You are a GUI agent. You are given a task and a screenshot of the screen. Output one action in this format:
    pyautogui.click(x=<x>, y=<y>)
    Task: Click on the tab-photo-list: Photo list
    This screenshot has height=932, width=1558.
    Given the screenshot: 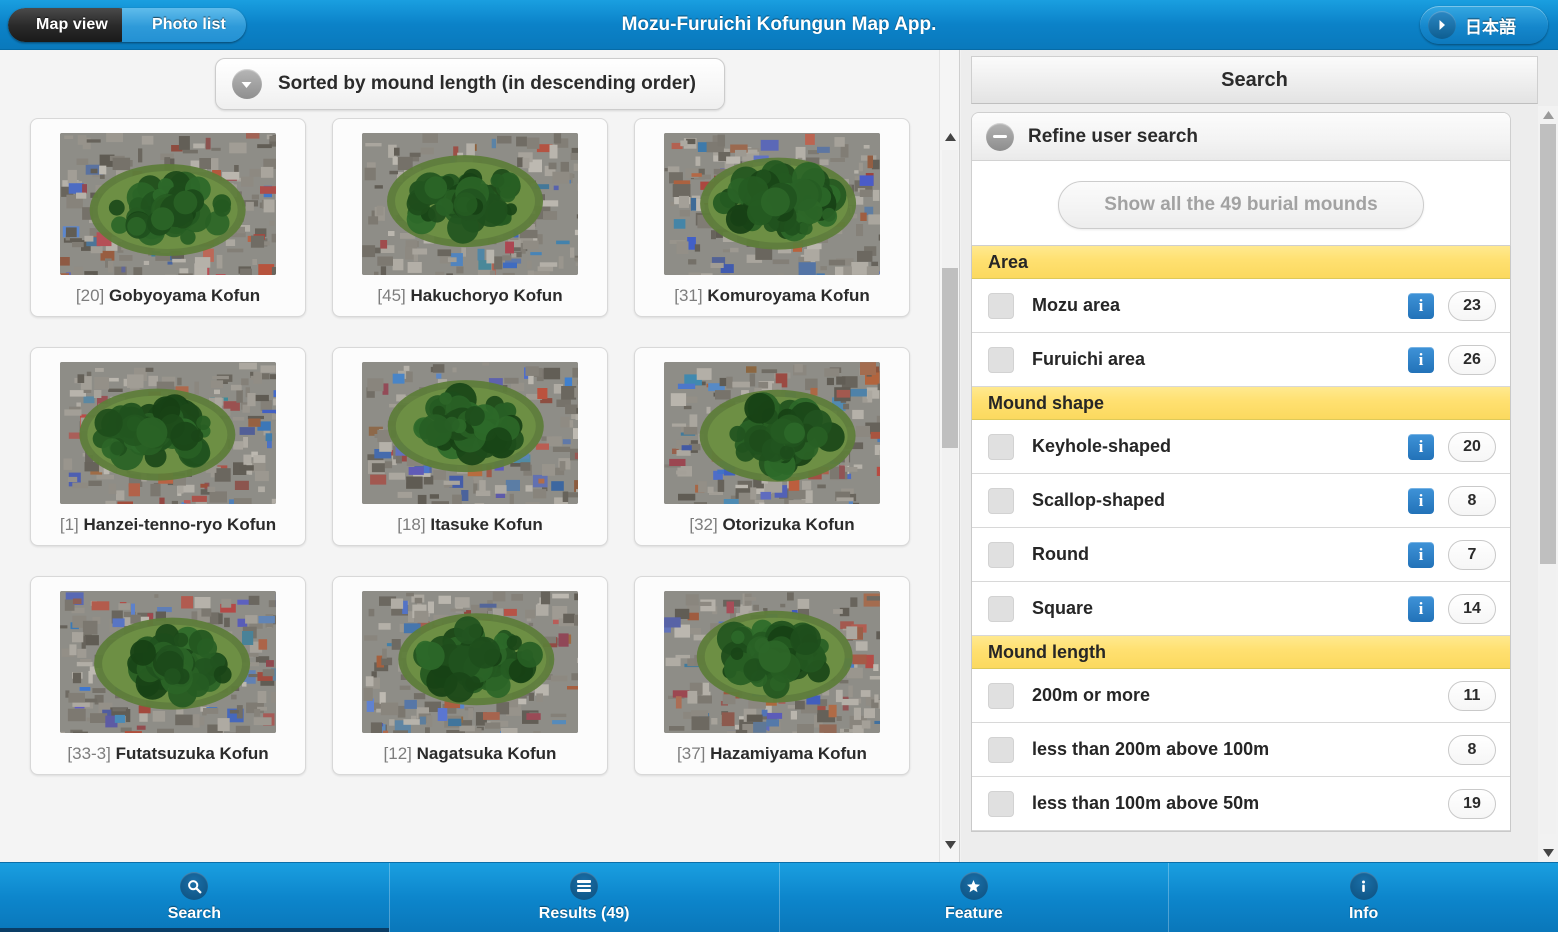 What is the action you would take?
    pyautogui.click(x=184, y=25)
    